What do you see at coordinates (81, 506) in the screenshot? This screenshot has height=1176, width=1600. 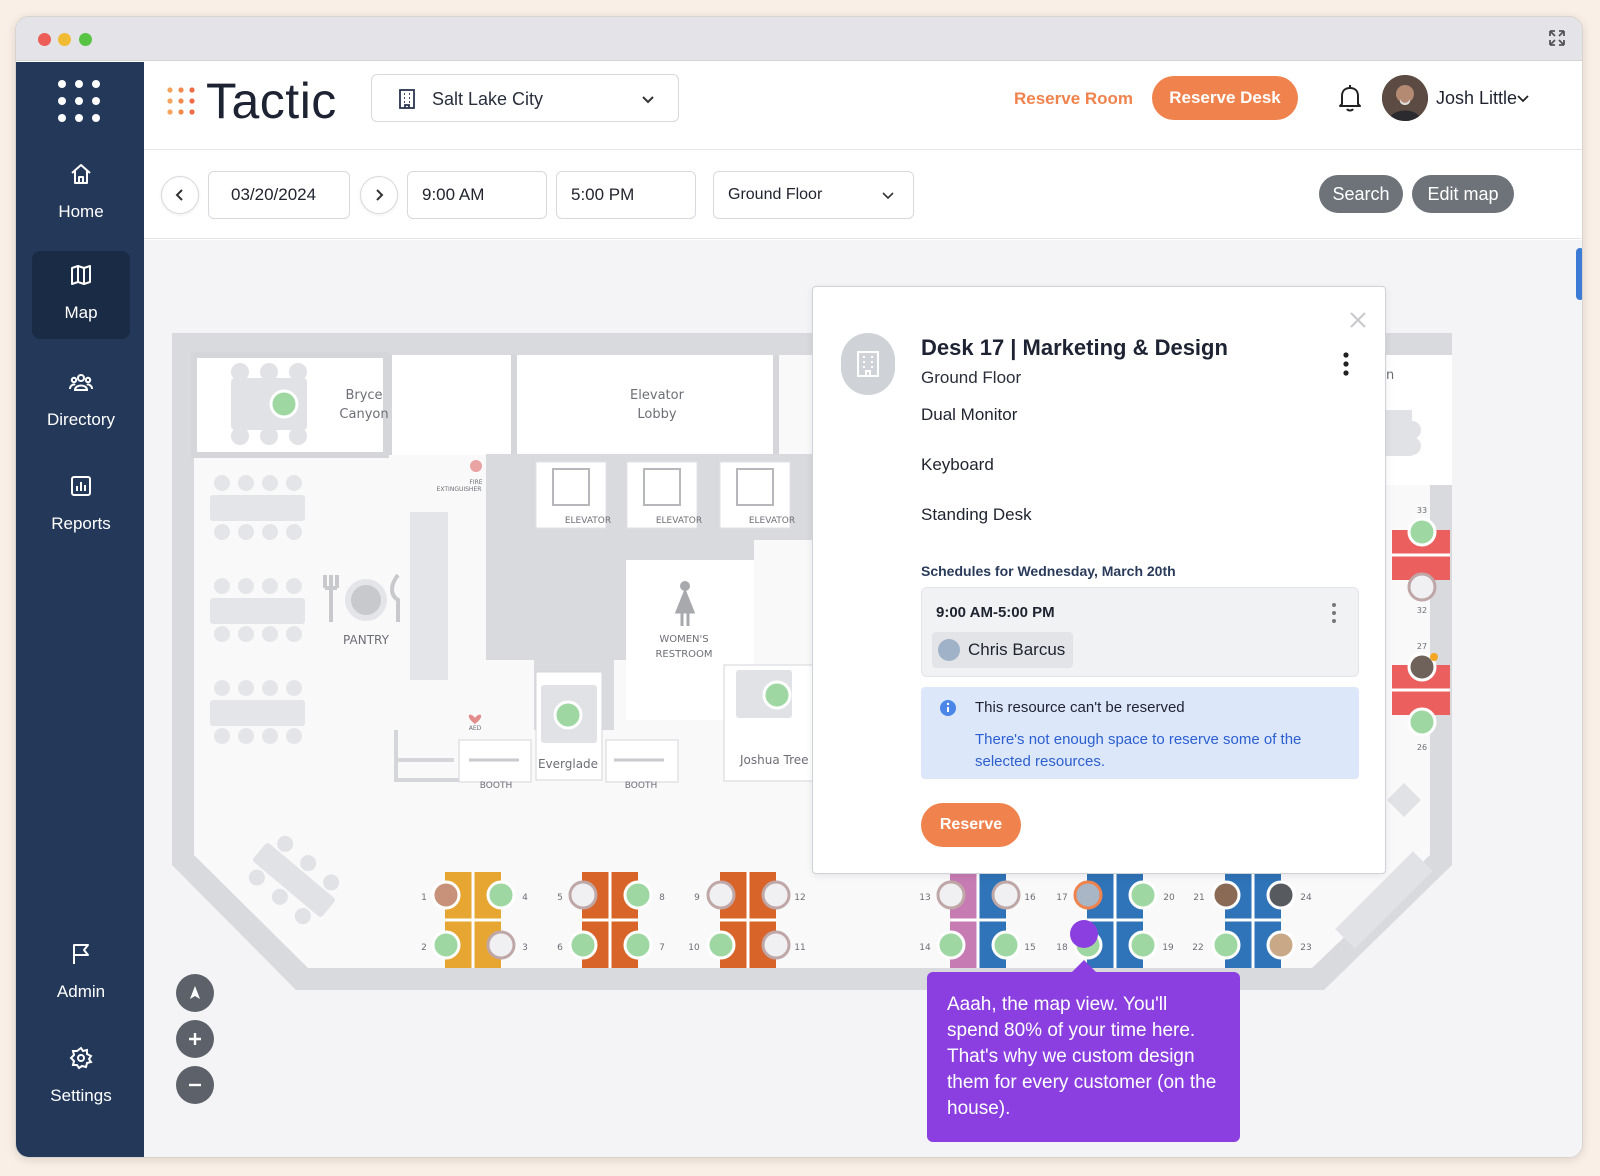 I see `sidebar-item-reports: Reports` at bounding box center [81, 506].